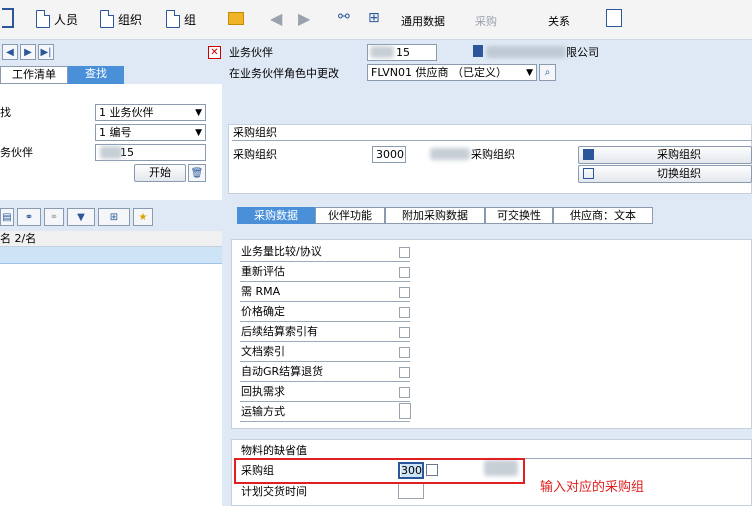  What do you see at coordinates (54, 217) in the screenshot?
I see `binoculars-next-icon: ⚭` at bounding box center [54, 217].